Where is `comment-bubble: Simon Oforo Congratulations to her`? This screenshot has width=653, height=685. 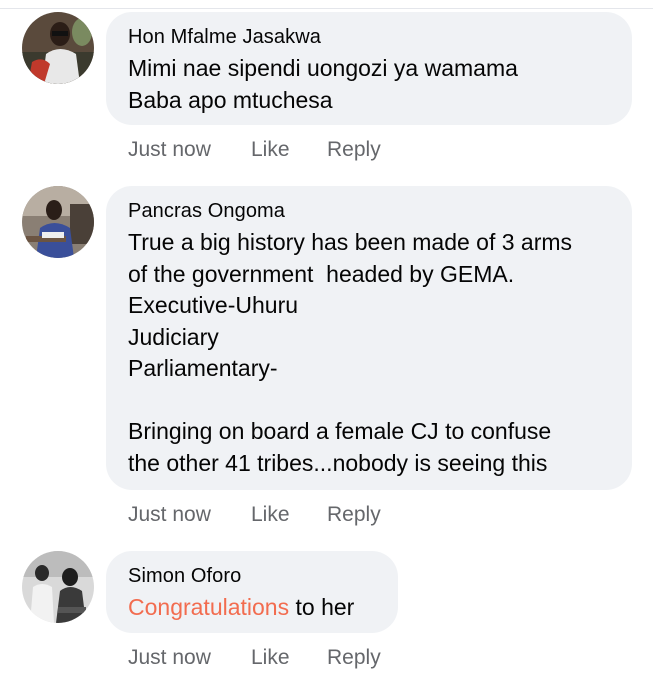 comment-bubble: Simon Oforo Congratulations to her is located at coordinates (252, 592).